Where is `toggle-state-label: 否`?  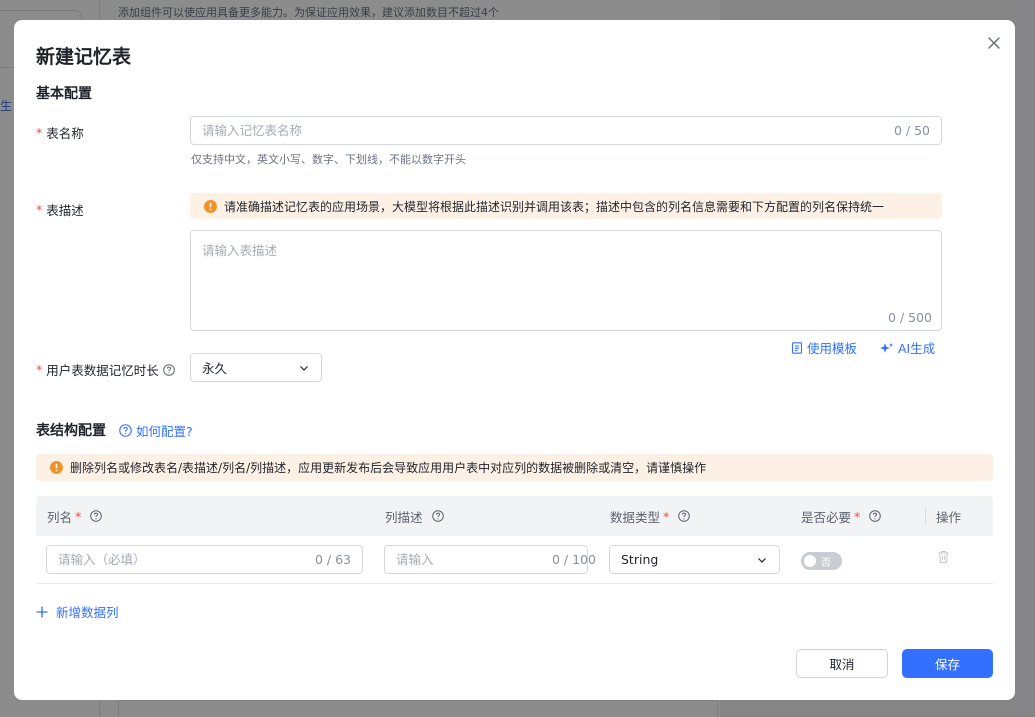 toggle-state-label: 否 is located at coordinates (826, 563).